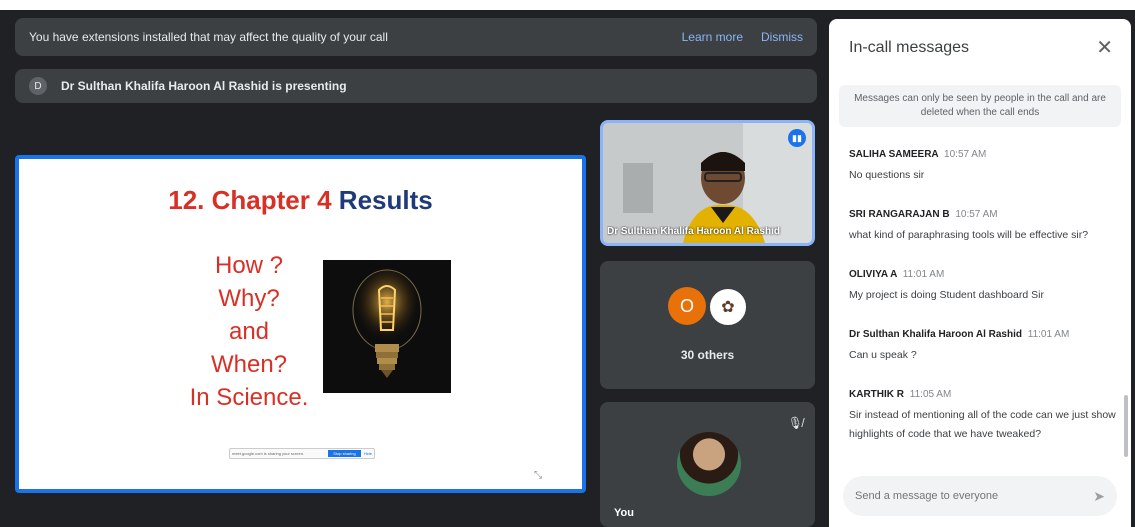 The width and height of the screenshot is (1135, 527). What do you see at coordinates (624, 513) in the screenshot?
I see `self-label: You` at bounding box center [624, 513].